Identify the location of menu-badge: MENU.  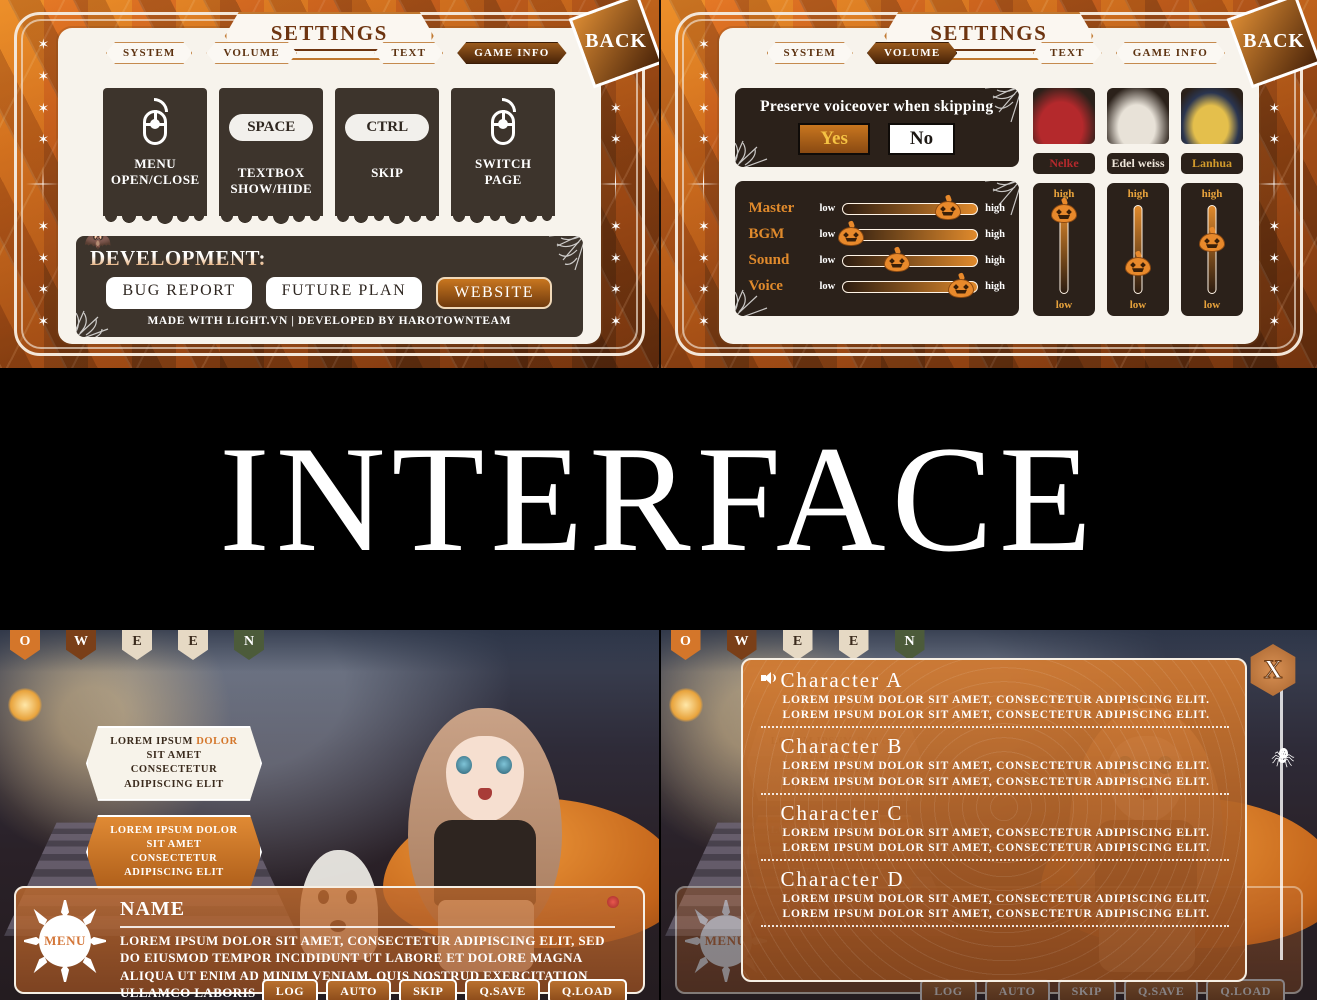
(65, 941).